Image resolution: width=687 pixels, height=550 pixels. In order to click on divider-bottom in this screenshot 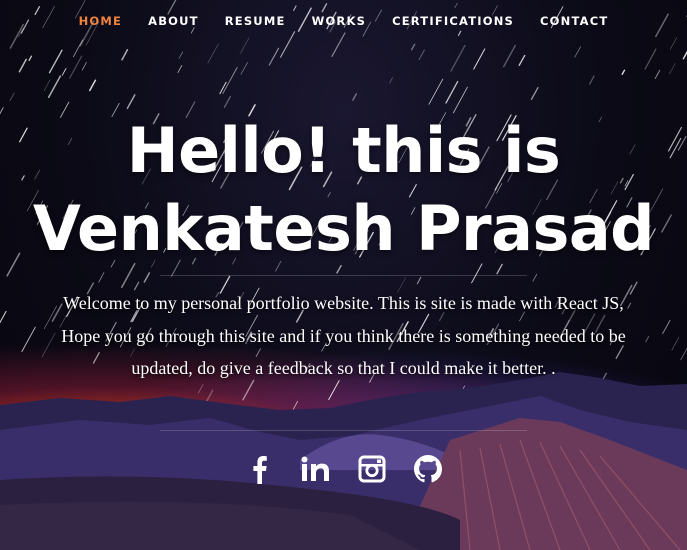, I will do `click(343, 430)`.